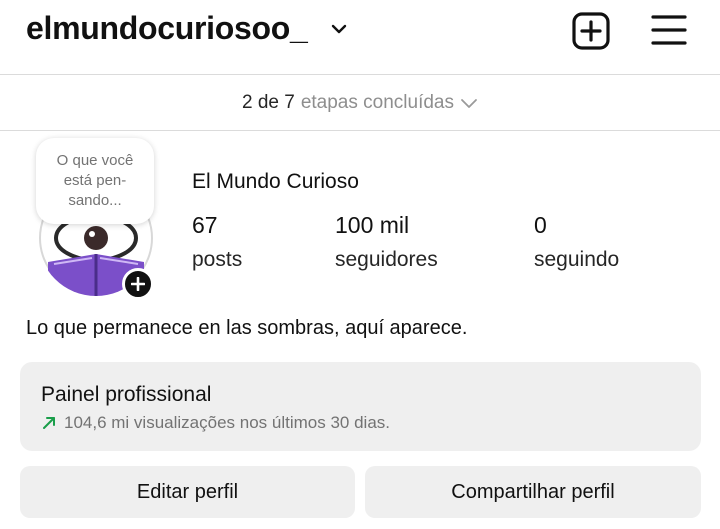 The width and height of the screenshot is (720, 529). Describe the element at coordinates (386, 259) in the screenshot. I see `stat-label: seguidores` at that location.